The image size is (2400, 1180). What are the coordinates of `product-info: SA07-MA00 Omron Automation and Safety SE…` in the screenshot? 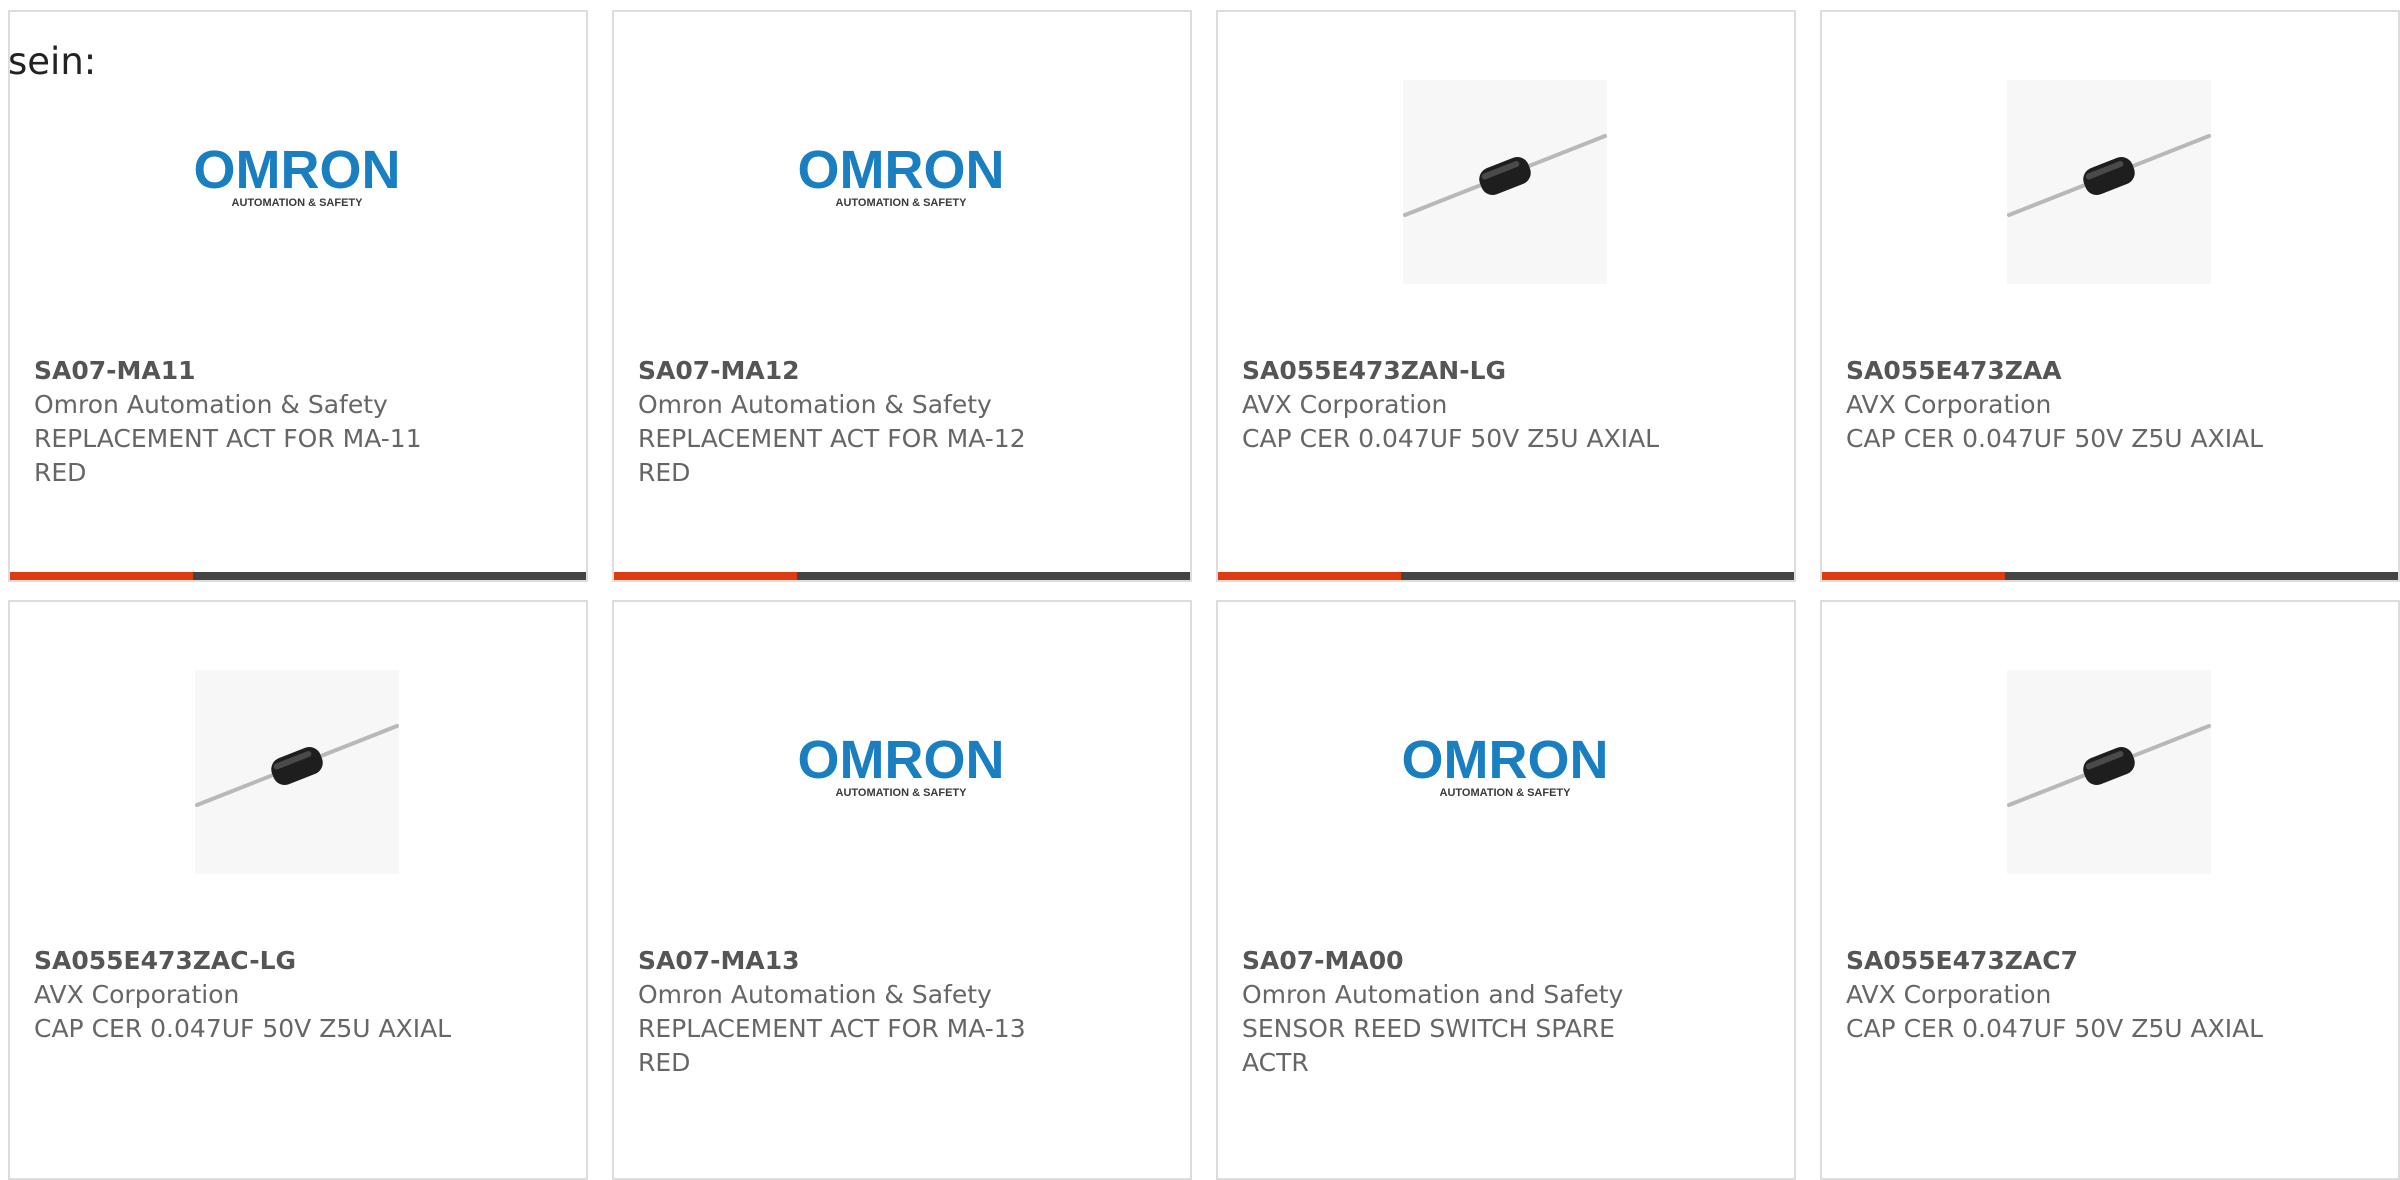 It's located at (1502, 1012).